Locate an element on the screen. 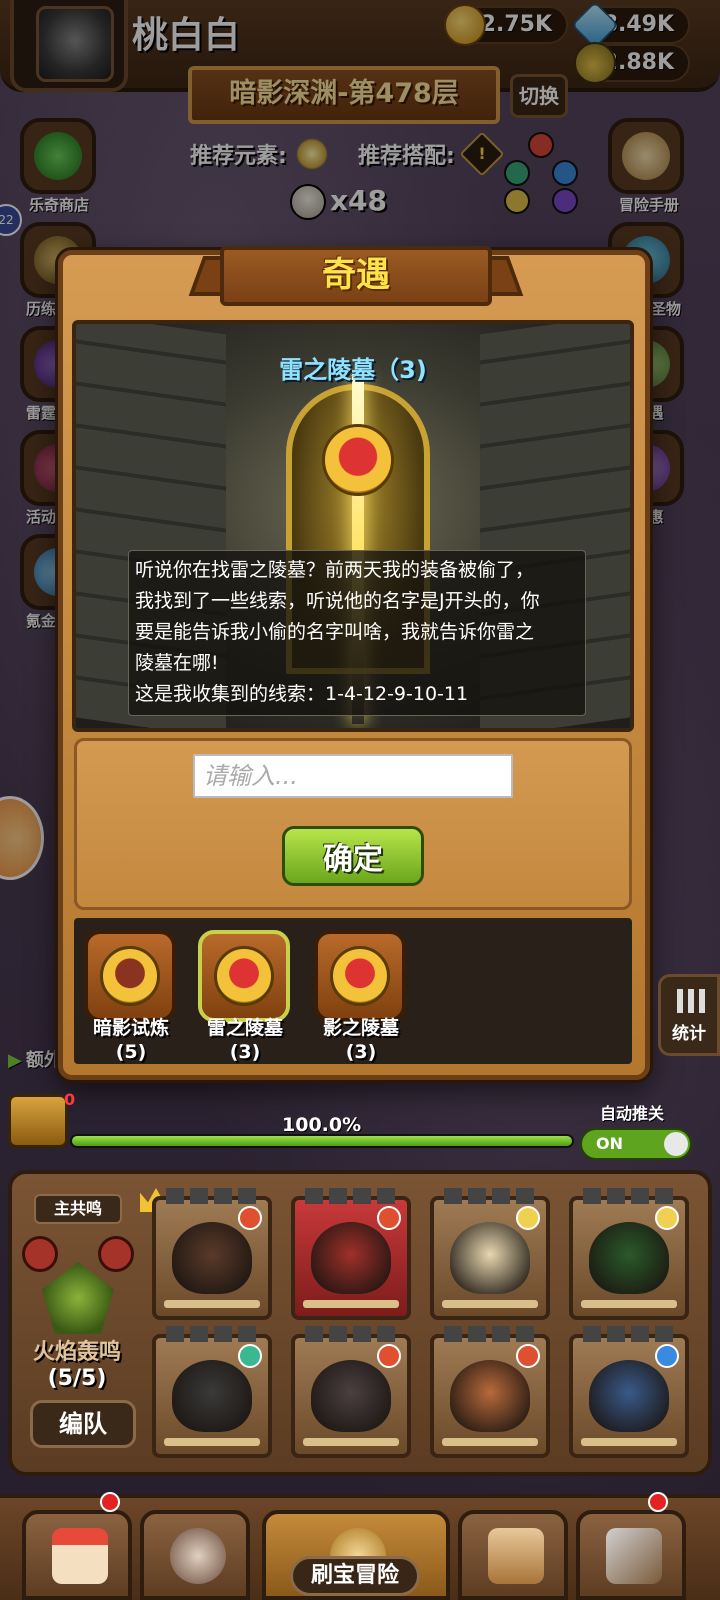 The image size is (720, 1600). story-line: 听说你在找雷之陵墓？前两天我的装备被偷了， is located at coordinates (335, 570).